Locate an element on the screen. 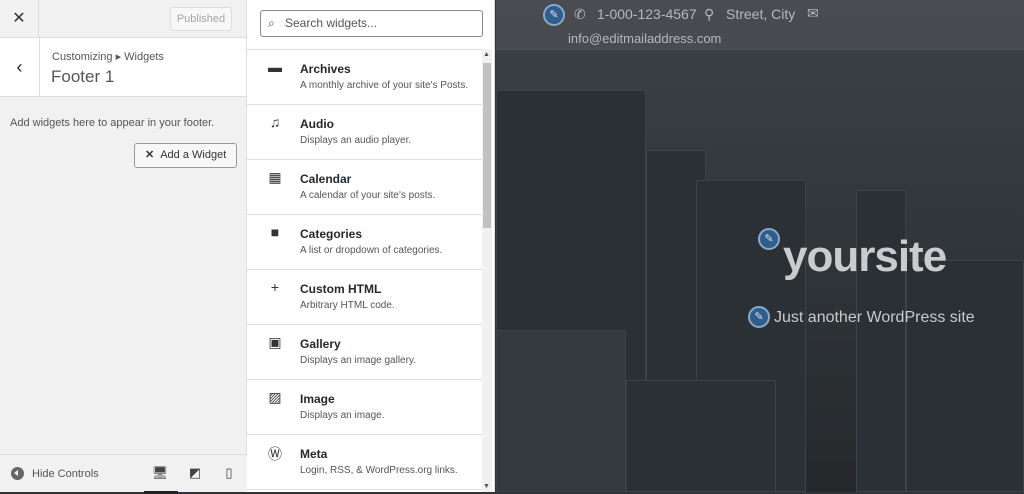 The image size is (1024, 494). phone-icon: ✆ is located at coordinates (580, 14).